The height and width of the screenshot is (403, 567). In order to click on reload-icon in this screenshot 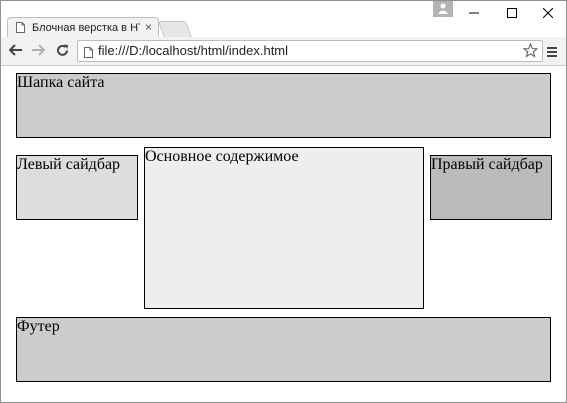, I will do `click(62, 50)`.